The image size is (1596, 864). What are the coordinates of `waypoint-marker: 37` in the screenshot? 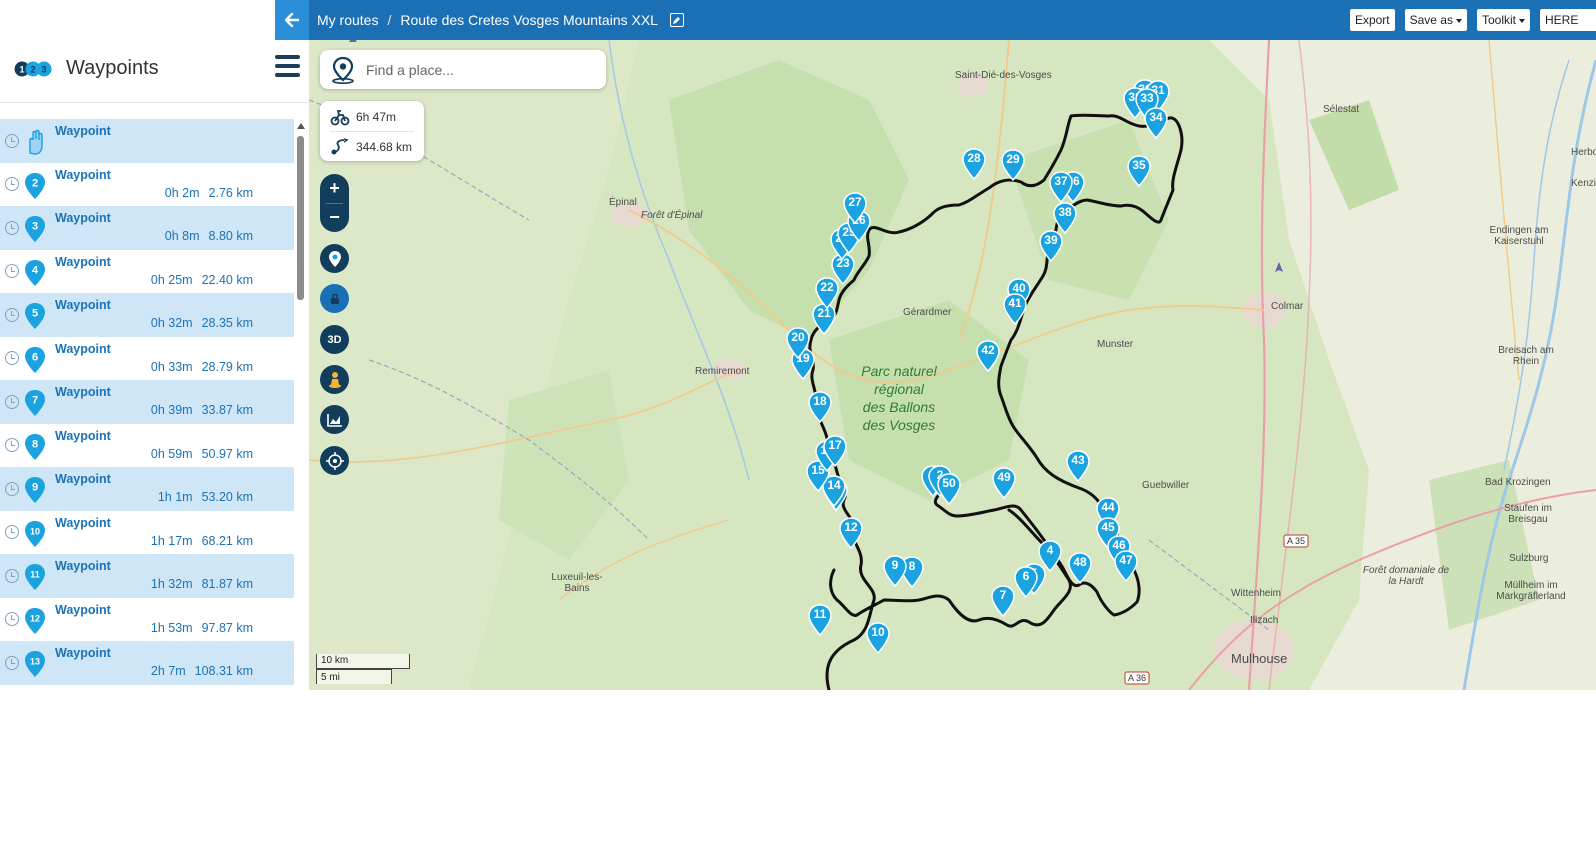 It's located at (1061, 187).